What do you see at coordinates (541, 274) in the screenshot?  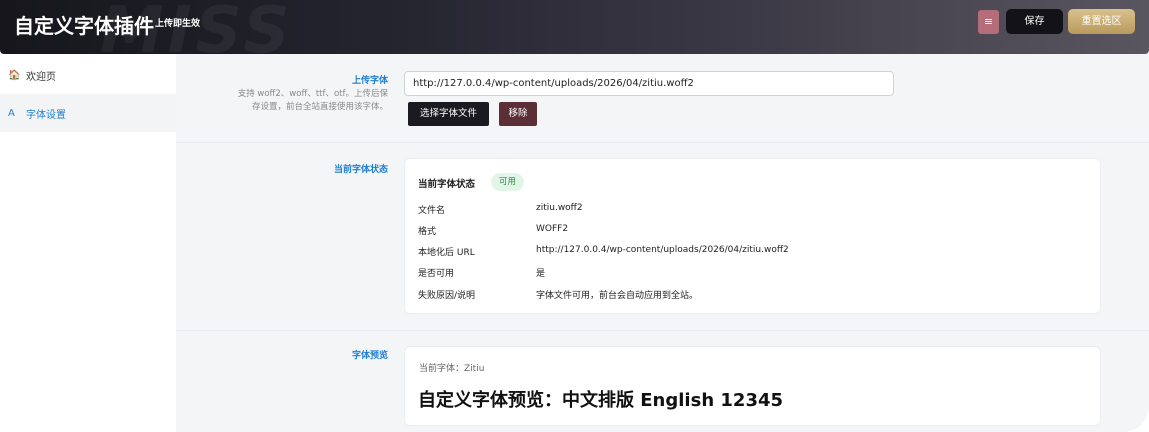 I see `available-value: 是` at bounding box center [541, 274].